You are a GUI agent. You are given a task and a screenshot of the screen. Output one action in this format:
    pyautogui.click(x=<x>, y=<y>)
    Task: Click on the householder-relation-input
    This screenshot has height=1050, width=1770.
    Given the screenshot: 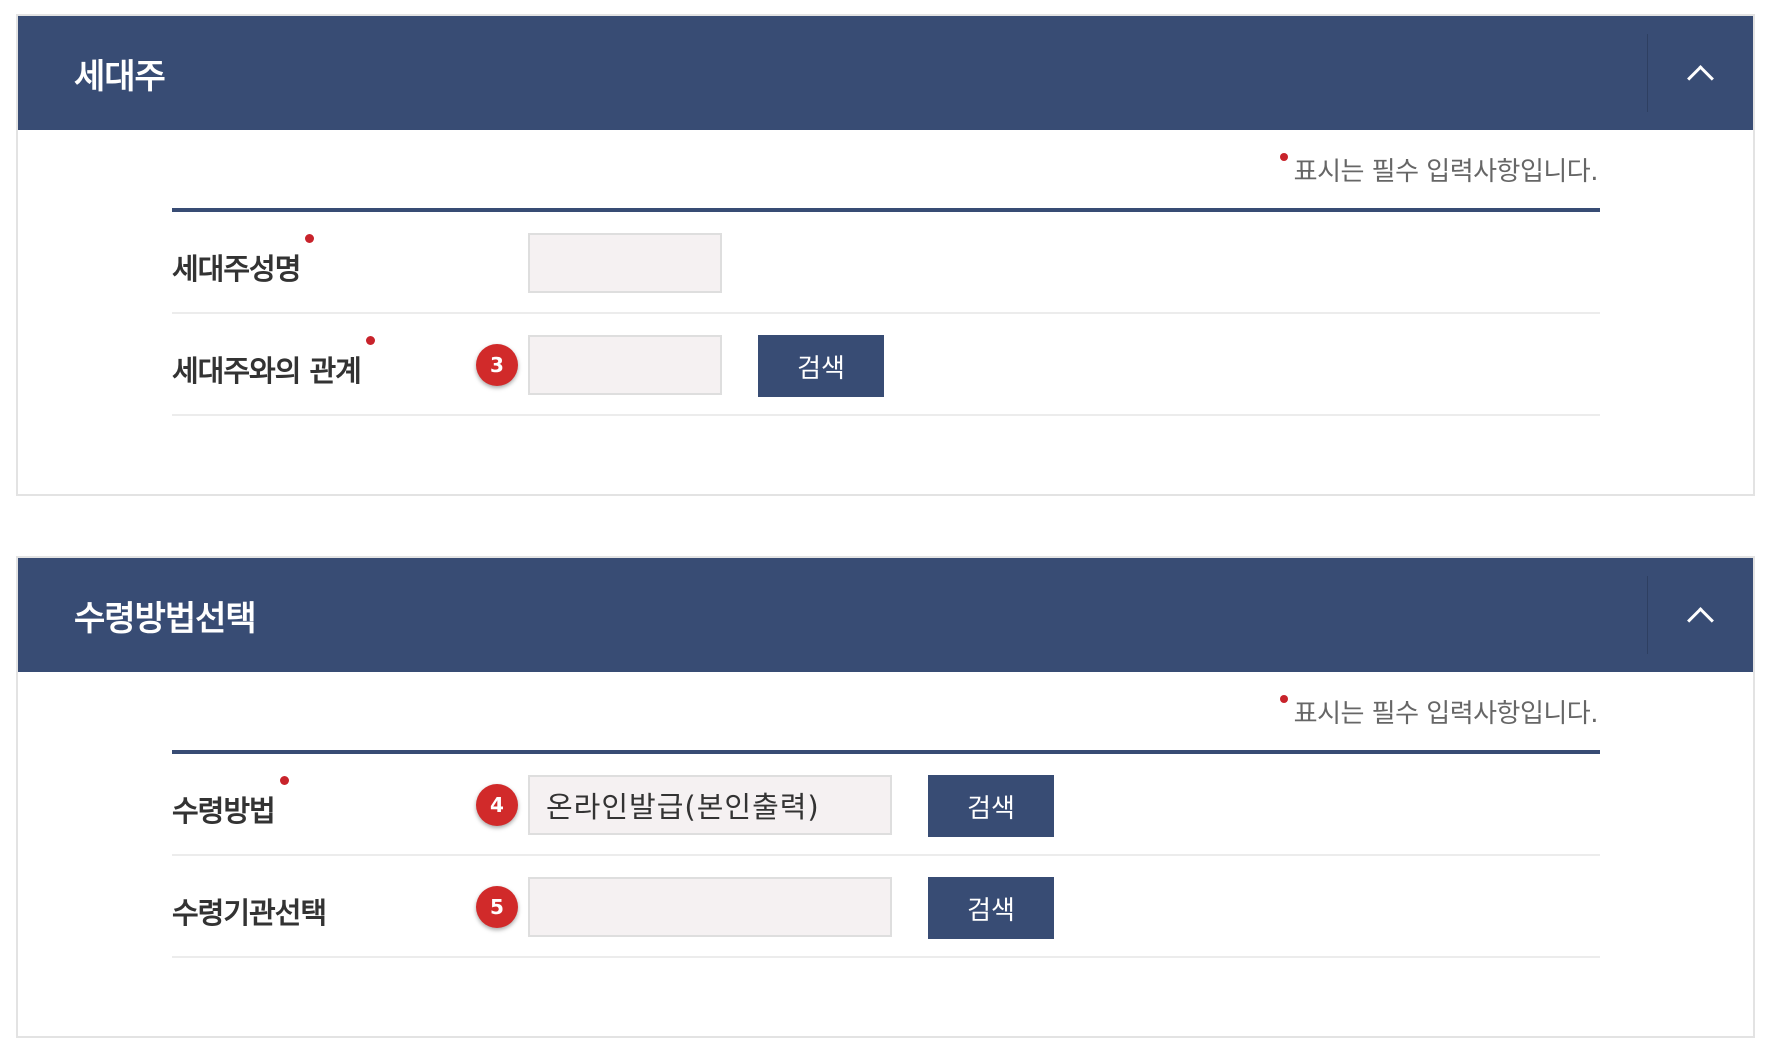 What is the action you would take?
    pyautogui.click(x=625, y=365)
    